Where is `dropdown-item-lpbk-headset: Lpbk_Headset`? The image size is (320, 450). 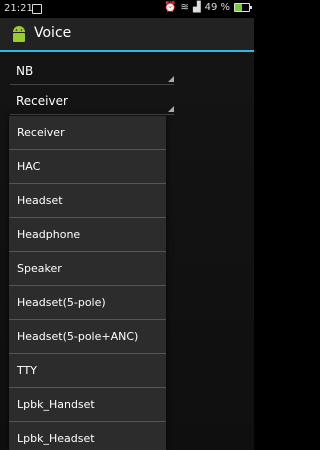 dropdown-item-lpbk-headset: Lpbk_Headset is located at coordinates (87, 436).